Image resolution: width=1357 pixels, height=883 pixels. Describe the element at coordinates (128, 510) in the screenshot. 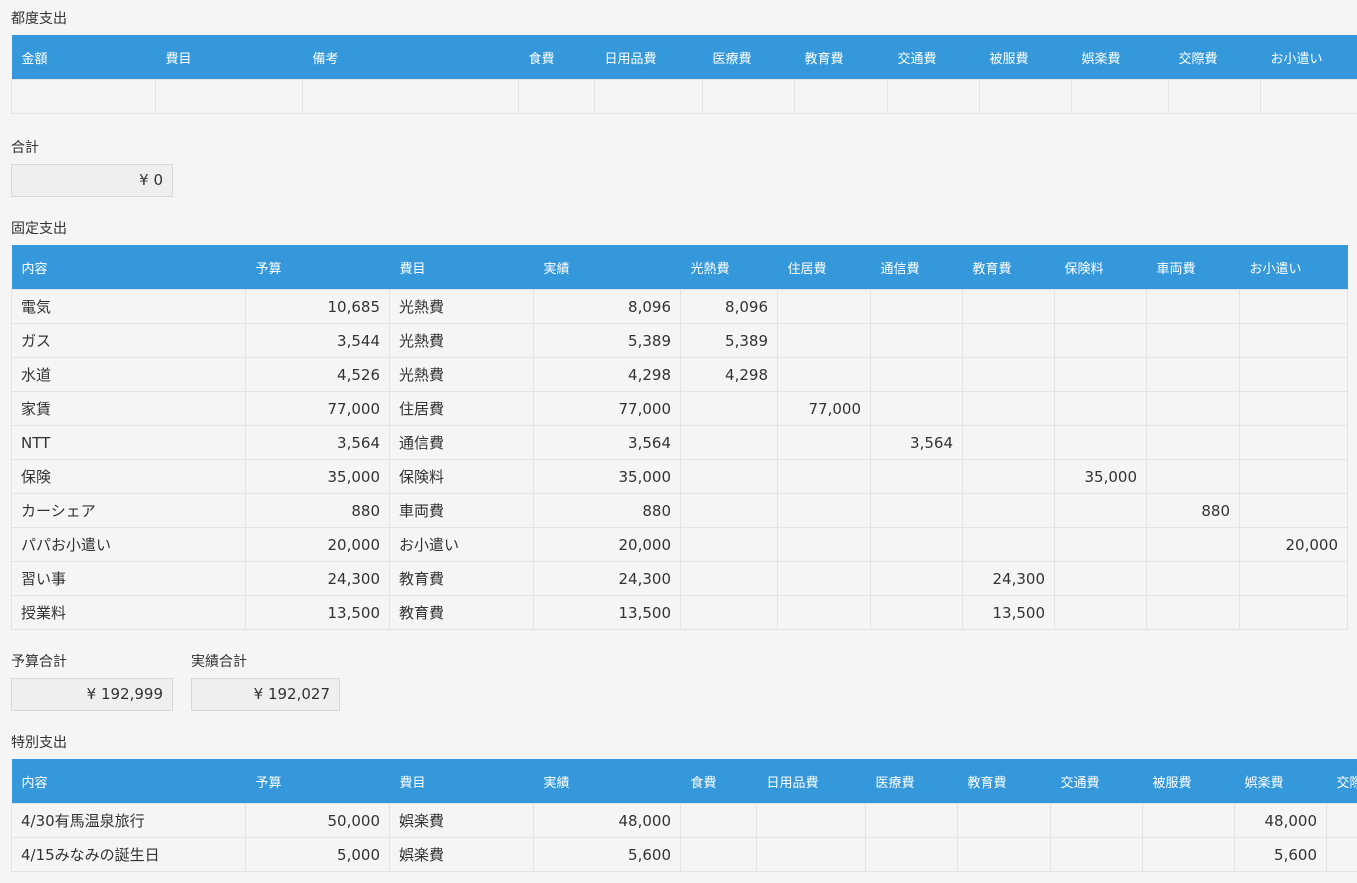

I see `table-cell: カーシェア` at that location.